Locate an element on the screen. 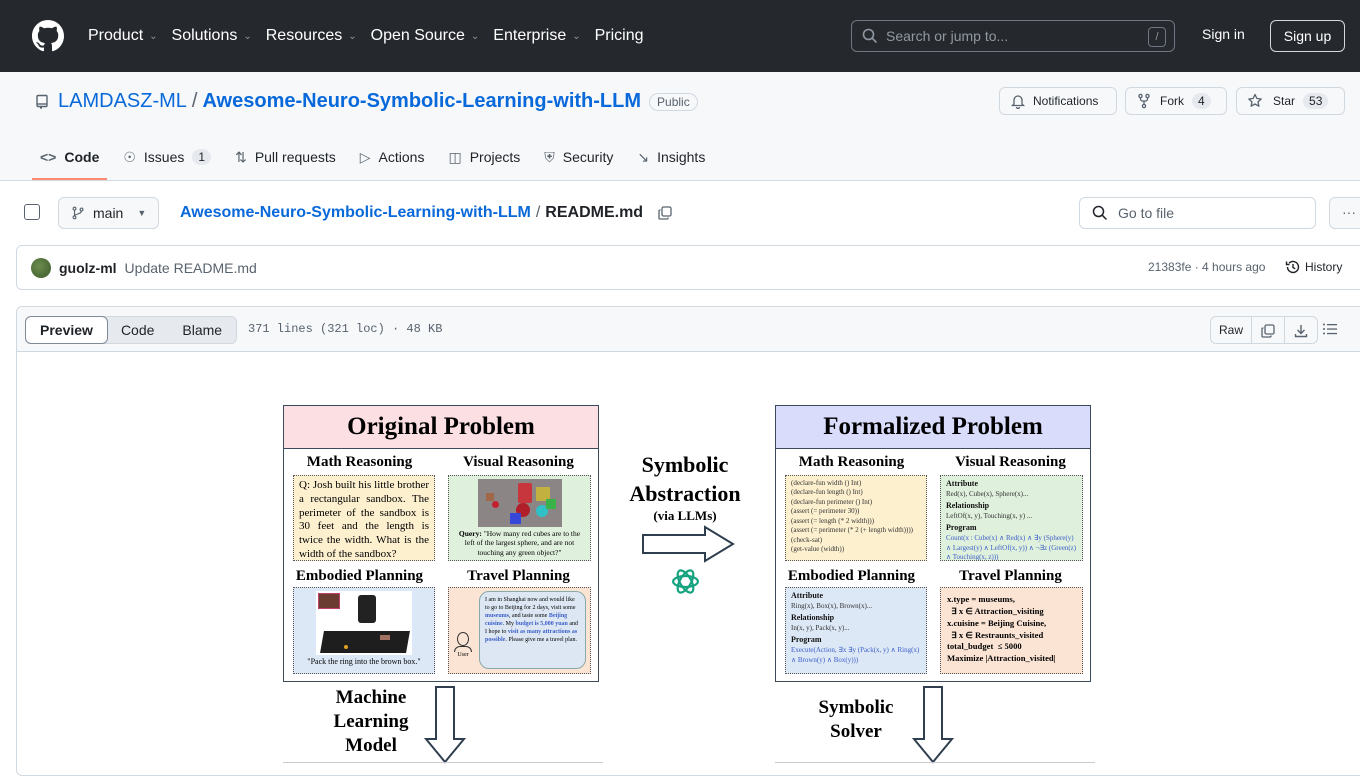  nav-pricing: Pricing is located at coordinates (619, 36).